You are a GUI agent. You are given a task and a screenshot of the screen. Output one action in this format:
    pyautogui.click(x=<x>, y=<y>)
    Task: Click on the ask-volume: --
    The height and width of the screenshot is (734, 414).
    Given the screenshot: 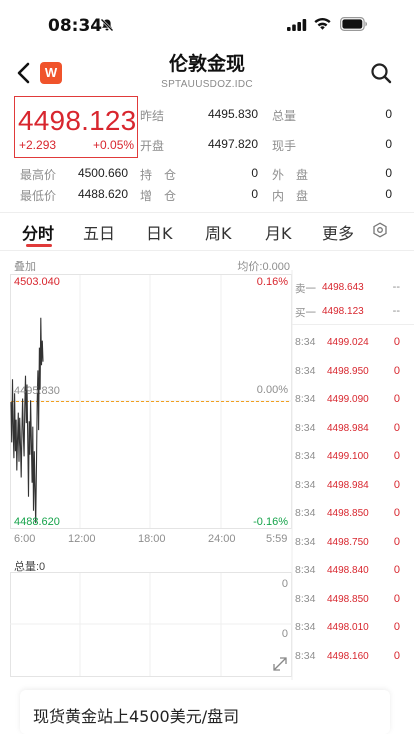 What is the action you would take?
    pyautogui.click(x=396, y=287)
    